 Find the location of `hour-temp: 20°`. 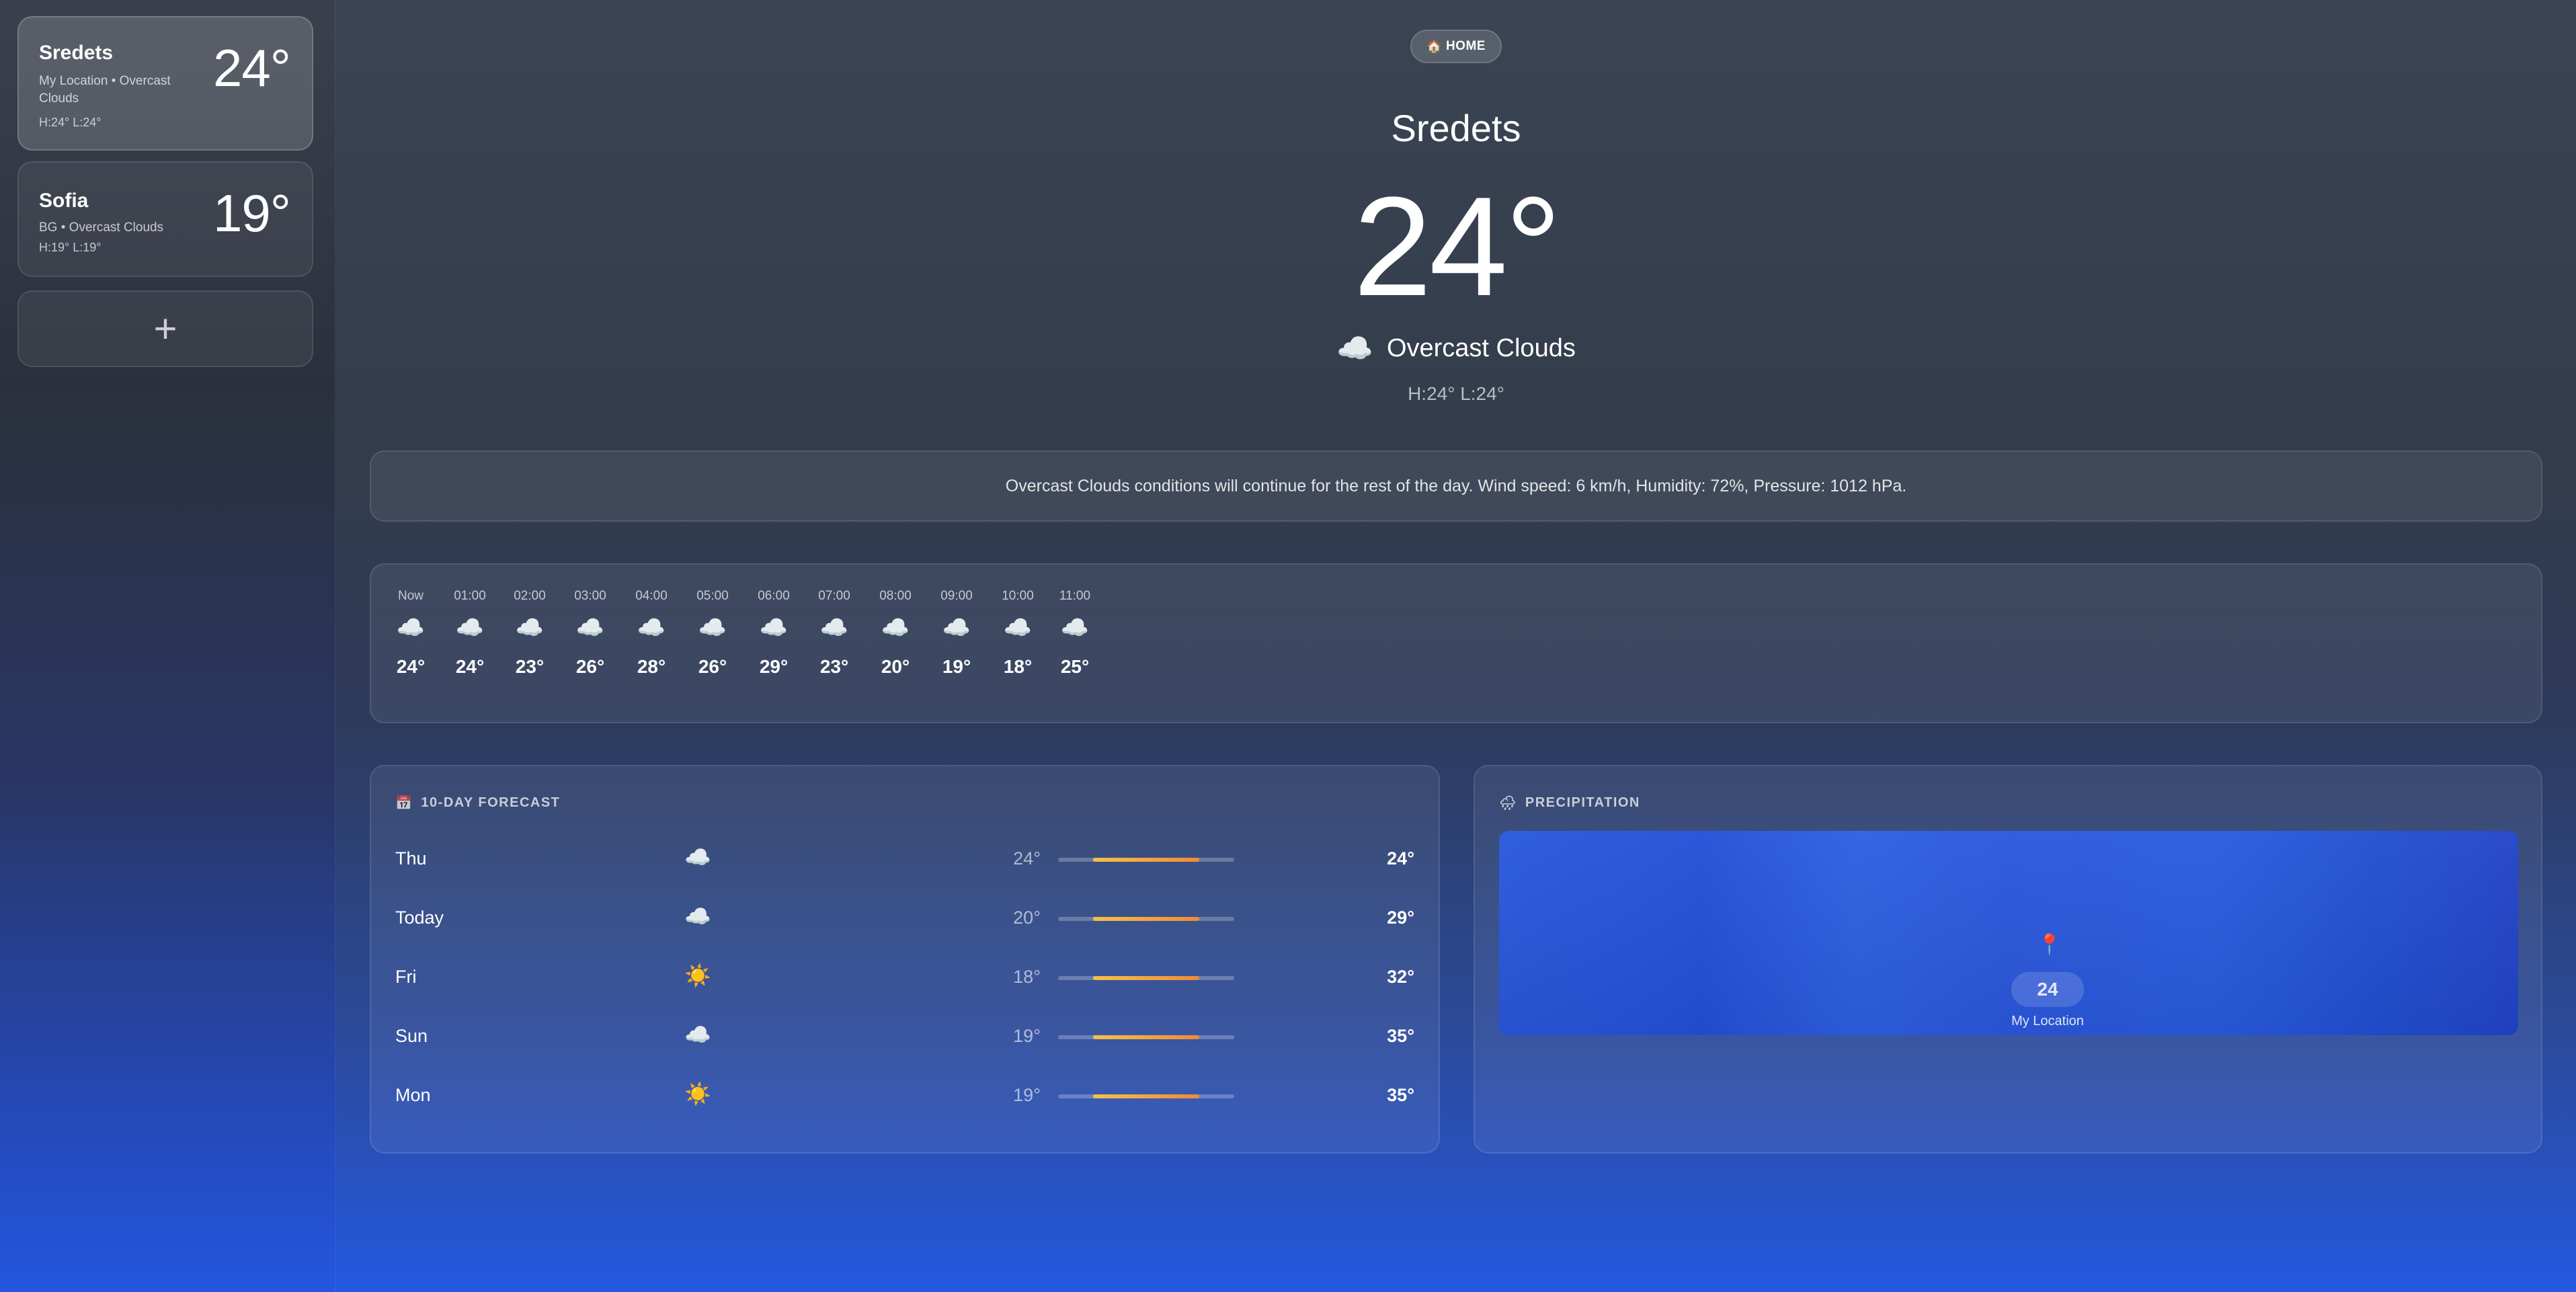

hour-temp: 20° is located at coordinates (895, 666).